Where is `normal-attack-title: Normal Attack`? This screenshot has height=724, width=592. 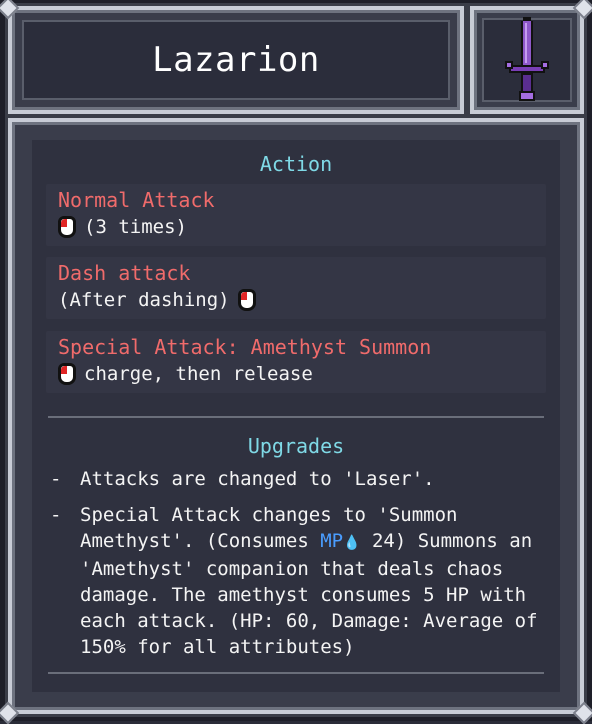 normal-attack-title: Normal Attack is located at coordinates (136, 200).